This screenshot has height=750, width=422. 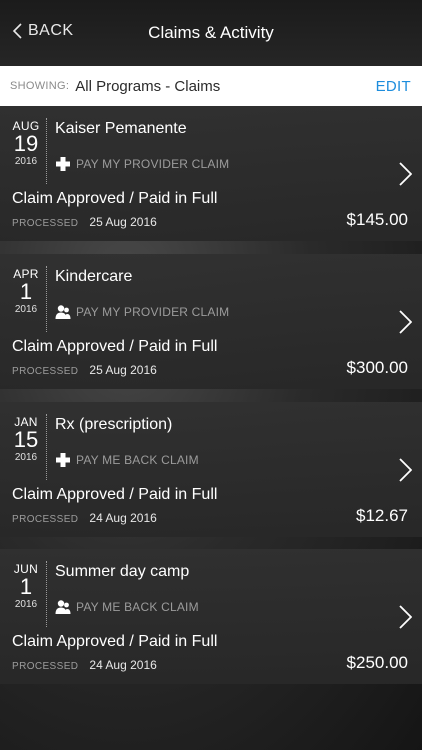 I want to click on edit-button: EDIT, so click(x=393, y=86).